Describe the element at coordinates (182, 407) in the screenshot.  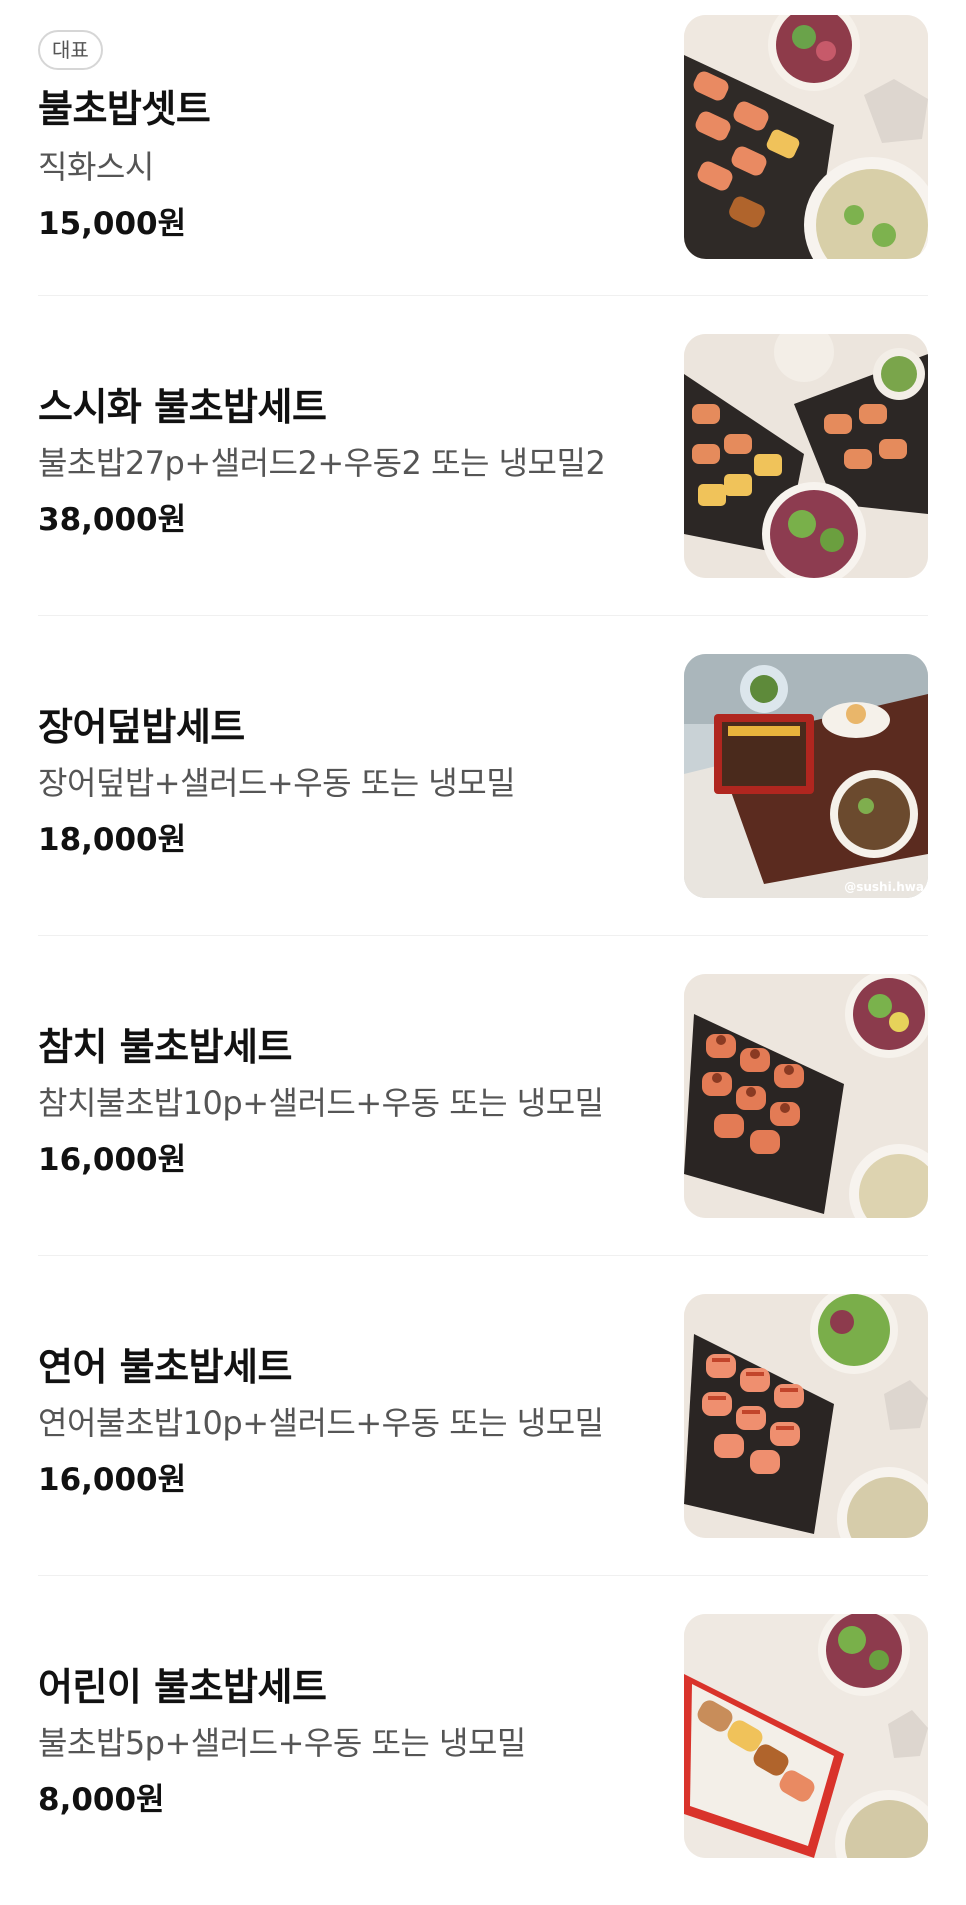
I see `menu-item-name: 스시화 불초밥세트` at that location.